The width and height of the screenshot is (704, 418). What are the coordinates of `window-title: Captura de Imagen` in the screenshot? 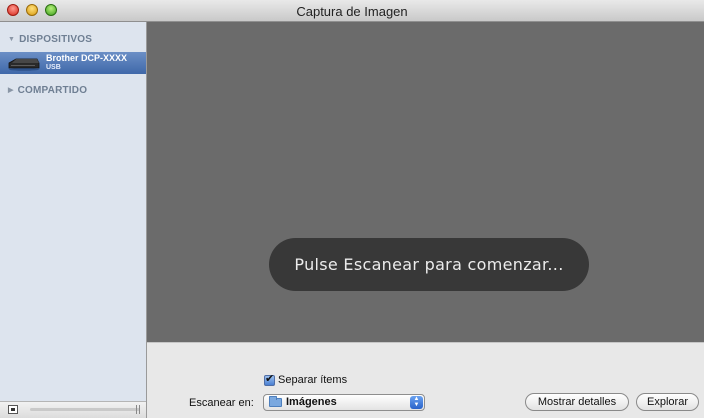 It's located at (352, 11).